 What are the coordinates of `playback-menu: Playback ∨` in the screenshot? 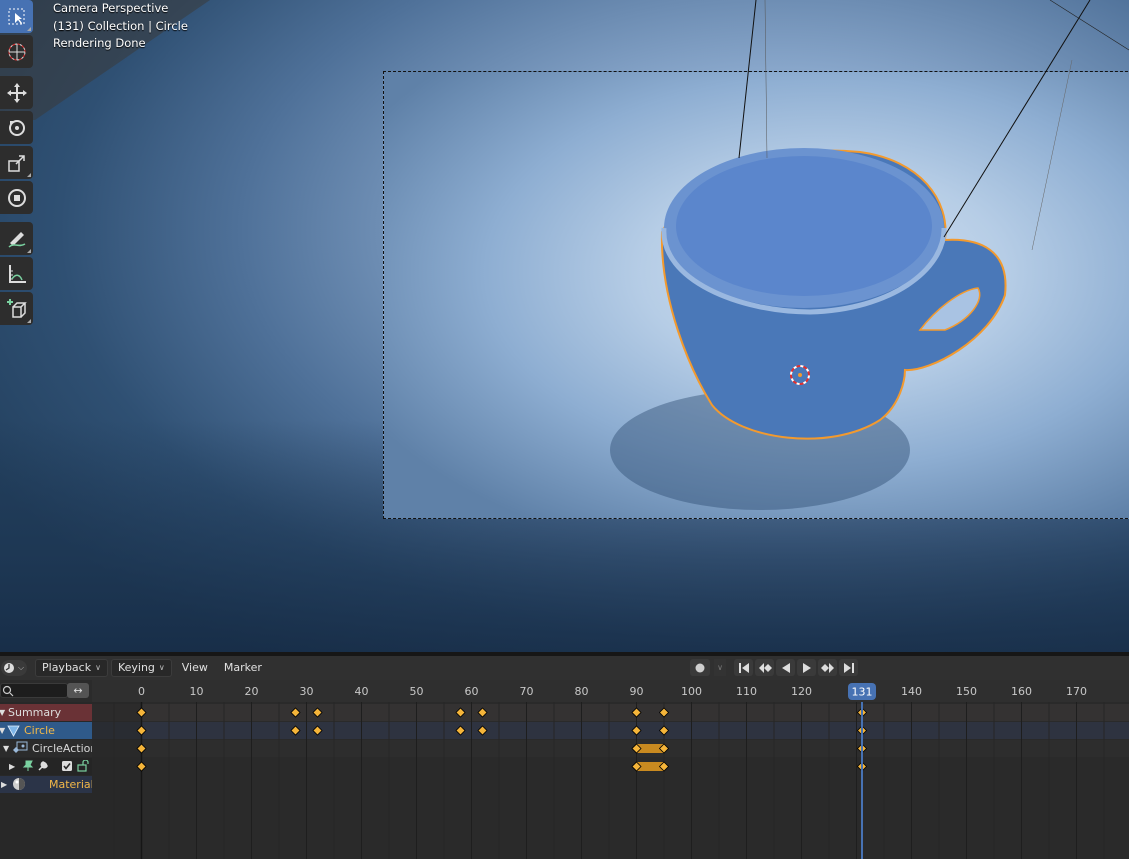 It's located at (71, 668).